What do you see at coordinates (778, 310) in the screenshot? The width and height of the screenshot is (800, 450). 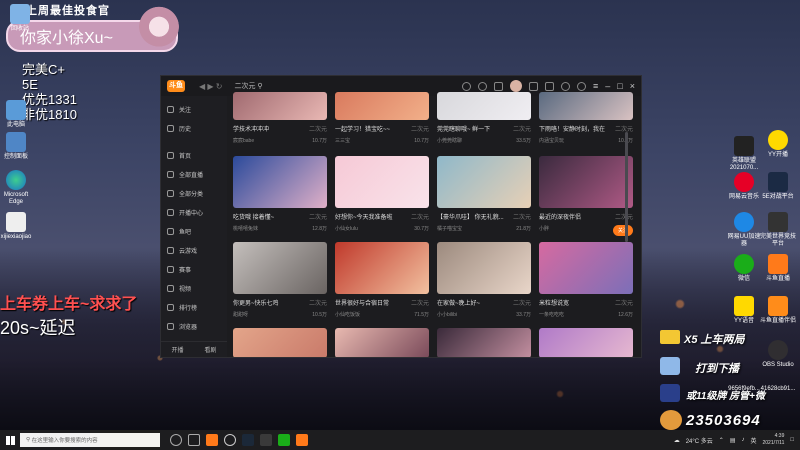 I see `desktop-icon-douyu-partner: 斗鱼直播伴侣` at bounding box center [778, 310].